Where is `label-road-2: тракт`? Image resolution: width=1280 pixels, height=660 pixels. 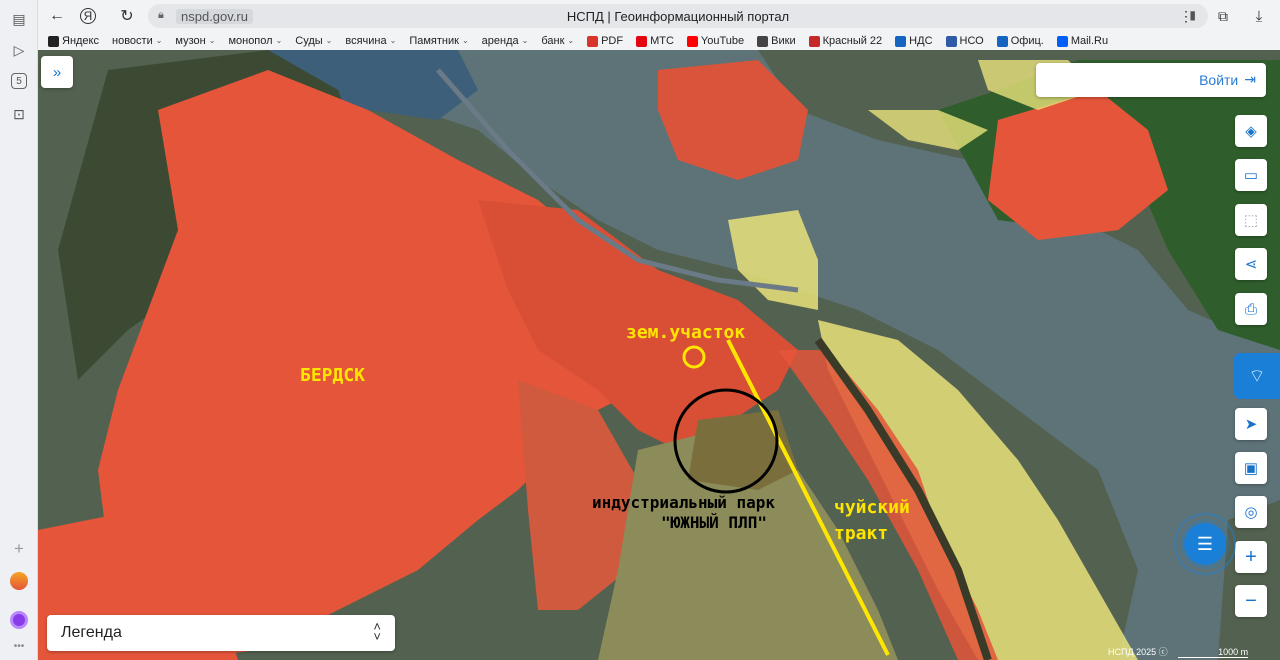
label-road-2: тракт is located at coordinates (861, 533).